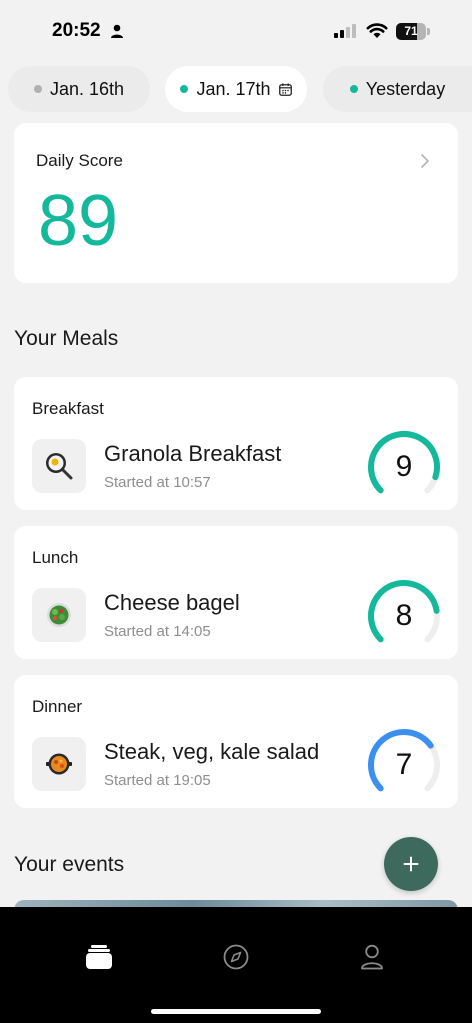  What do you see at coordinates (285, 89) in the screenshot?
I see `calendar-icon` at bounding box center [285, 89].